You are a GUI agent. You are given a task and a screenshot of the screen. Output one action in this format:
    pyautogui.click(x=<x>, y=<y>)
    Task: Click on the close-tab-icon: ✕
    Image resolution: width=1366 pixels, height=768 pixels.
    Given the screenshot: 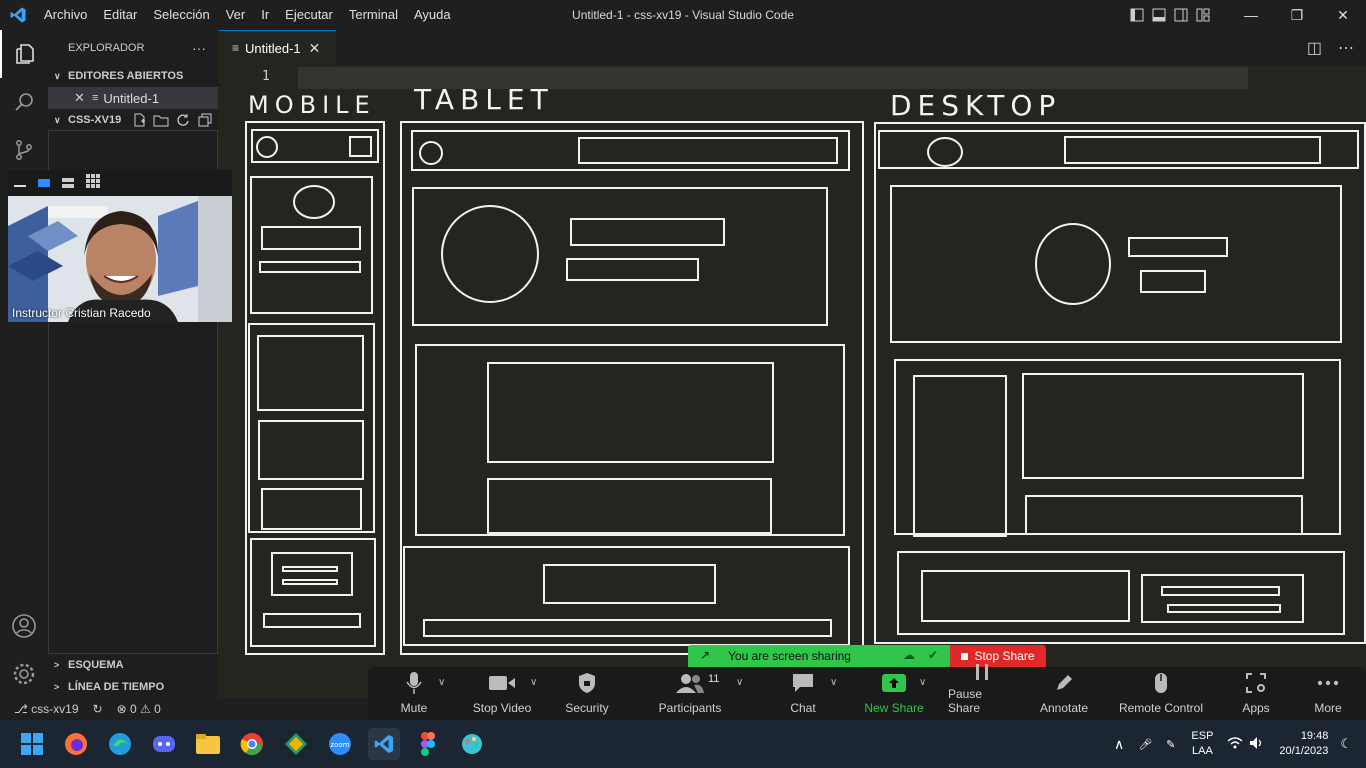 What is the action you would take?
    pyautogui.click(x=315, y=48)
    